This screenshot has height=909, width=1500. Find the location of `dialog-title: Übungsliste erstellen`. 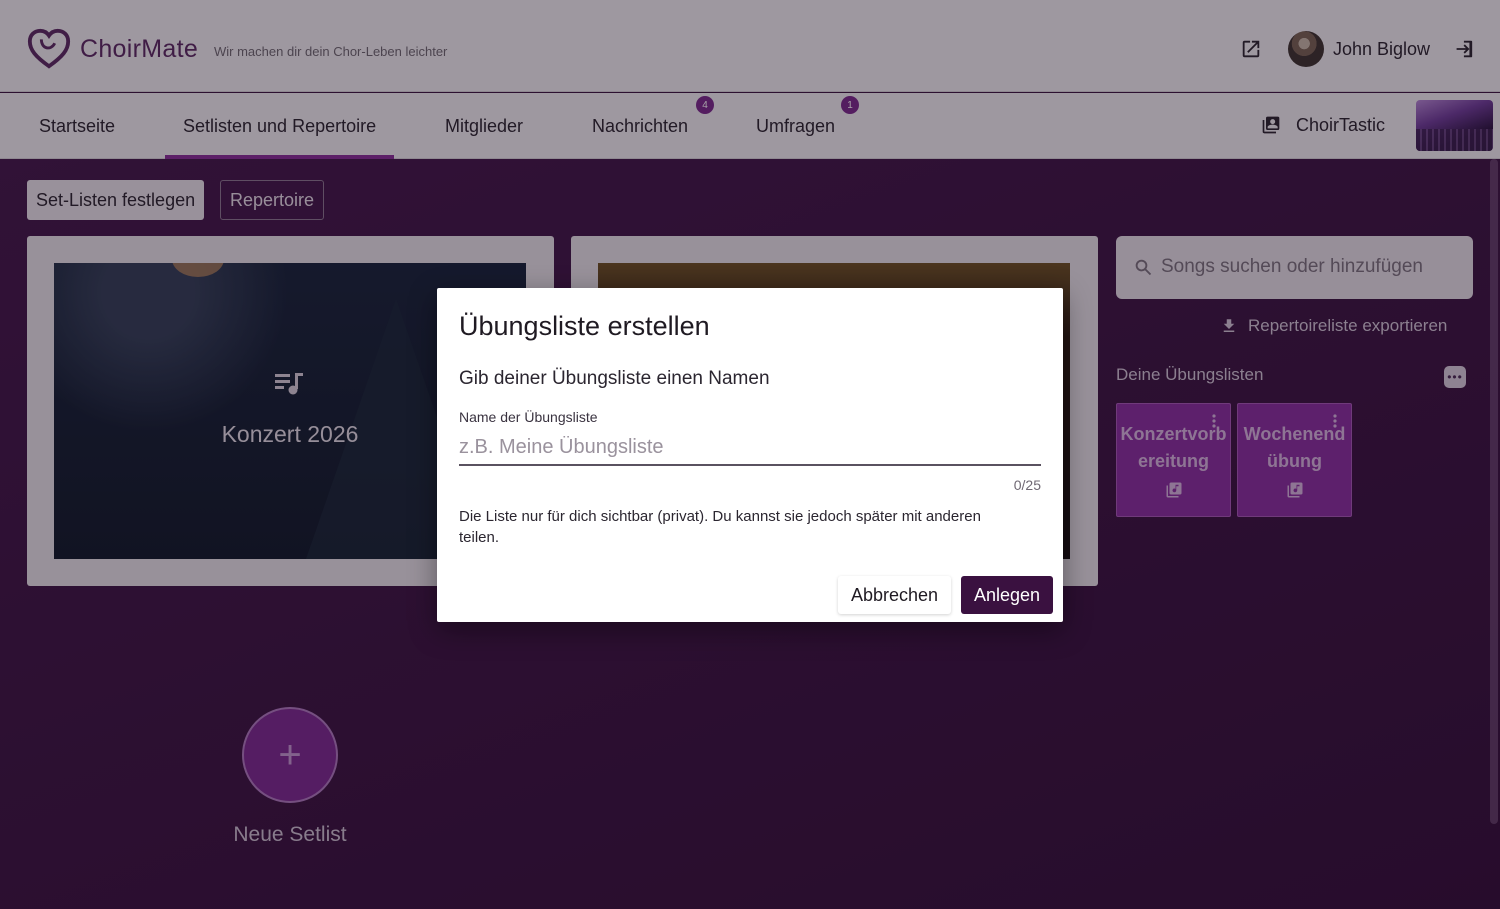

dialog-title: Übungsliste erstellen is located at coordinates (584, 326).